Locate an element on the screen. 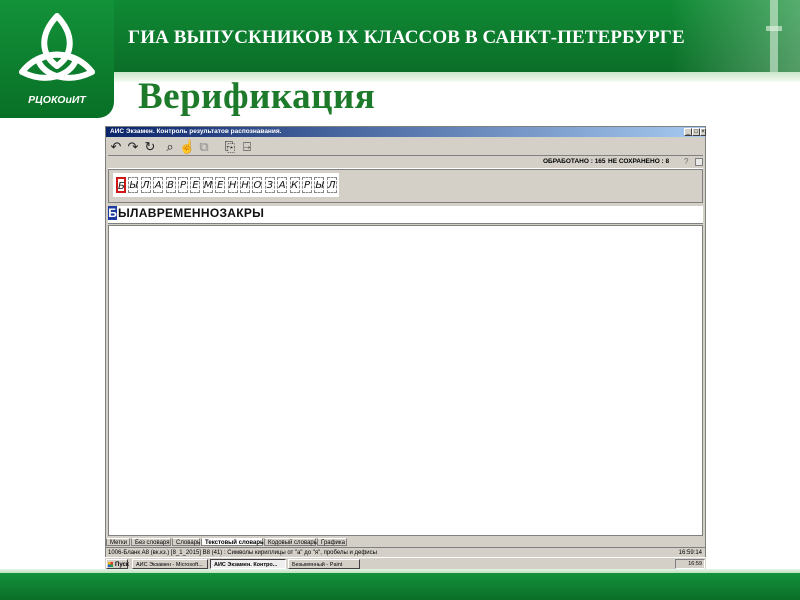 The width and height of the screenshot is (800, 600). undo-icon: ↶ is located at coordinates (116, 147).